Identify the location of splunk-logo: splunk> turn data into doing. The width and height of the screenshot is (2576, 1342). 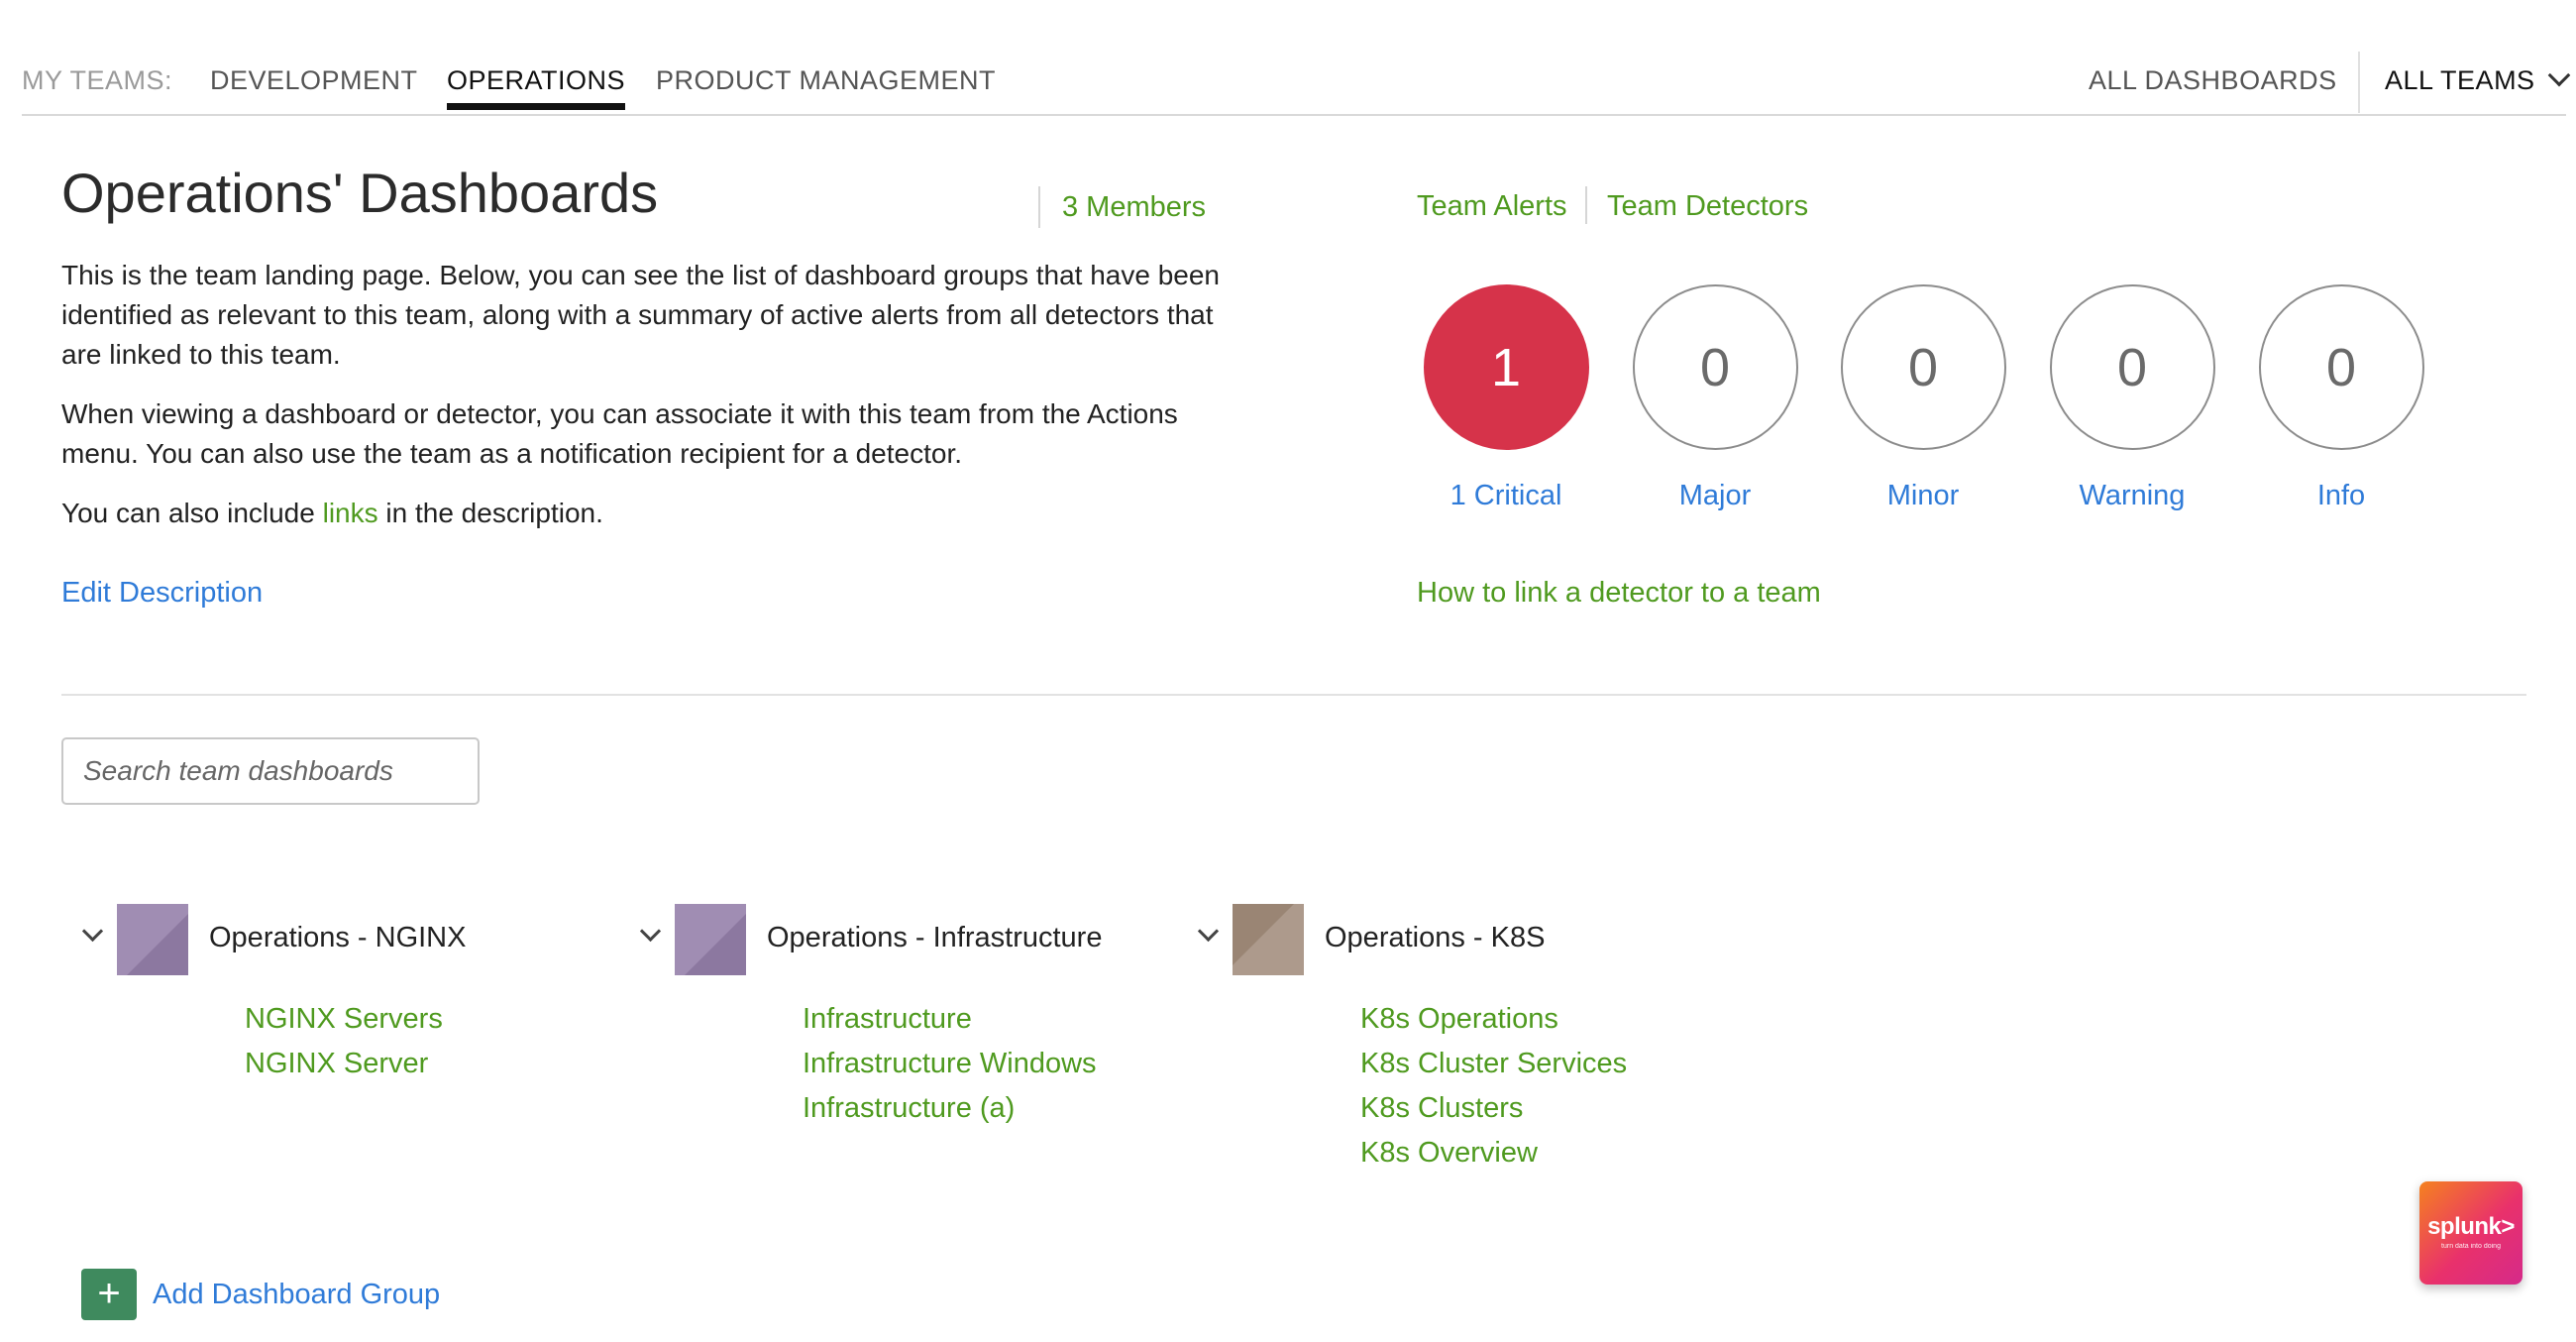
(2470, 1233).